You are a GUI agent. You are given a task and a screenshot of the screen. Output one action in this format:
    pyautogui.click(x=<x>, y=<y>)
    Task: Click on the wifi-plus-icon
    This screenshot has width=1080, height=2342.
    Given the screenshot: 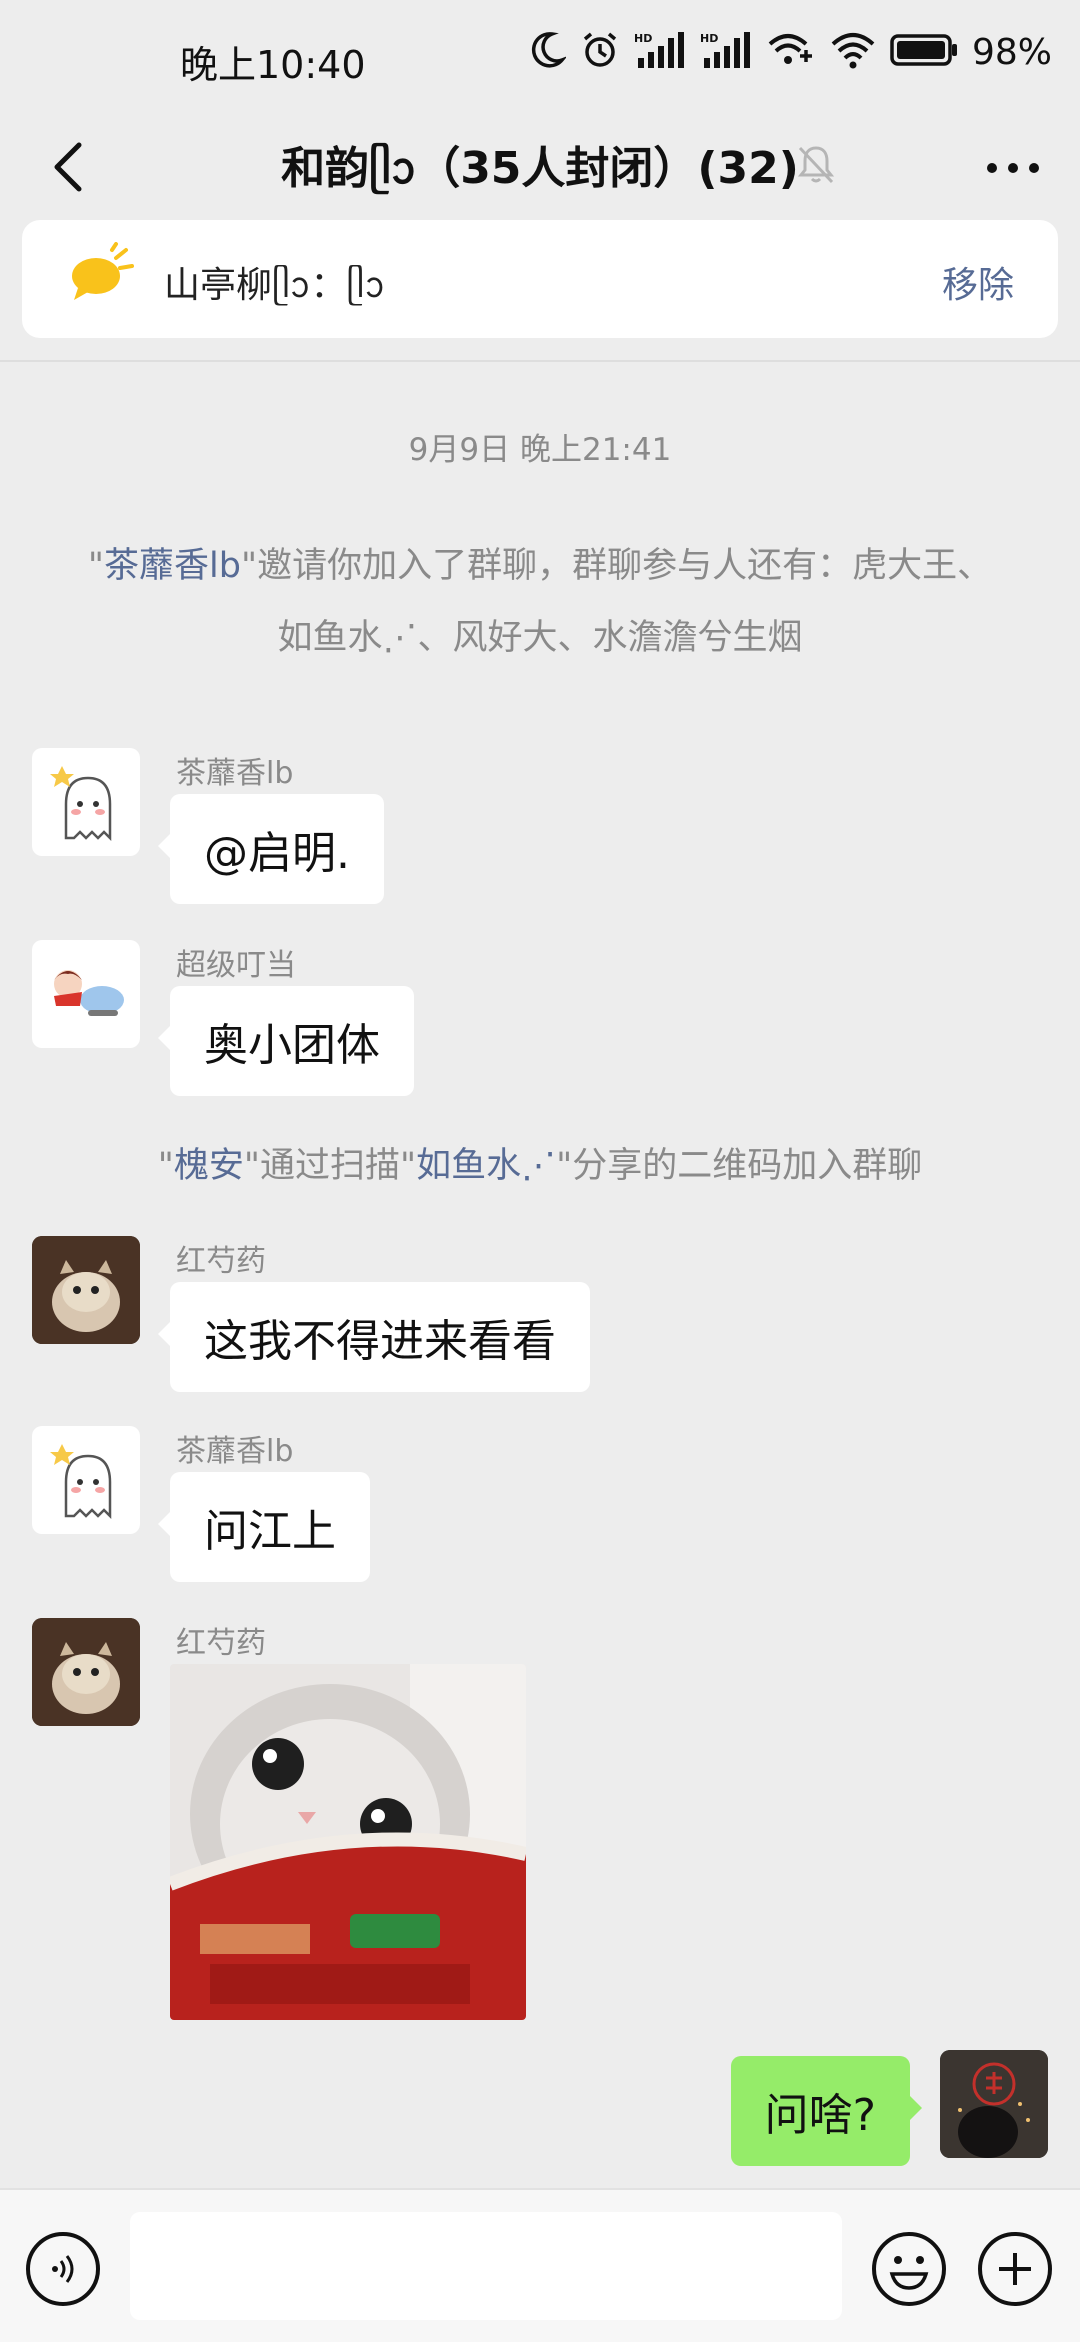 What is the action you would take?
    pyautogui.click(x=791, y=52)
    